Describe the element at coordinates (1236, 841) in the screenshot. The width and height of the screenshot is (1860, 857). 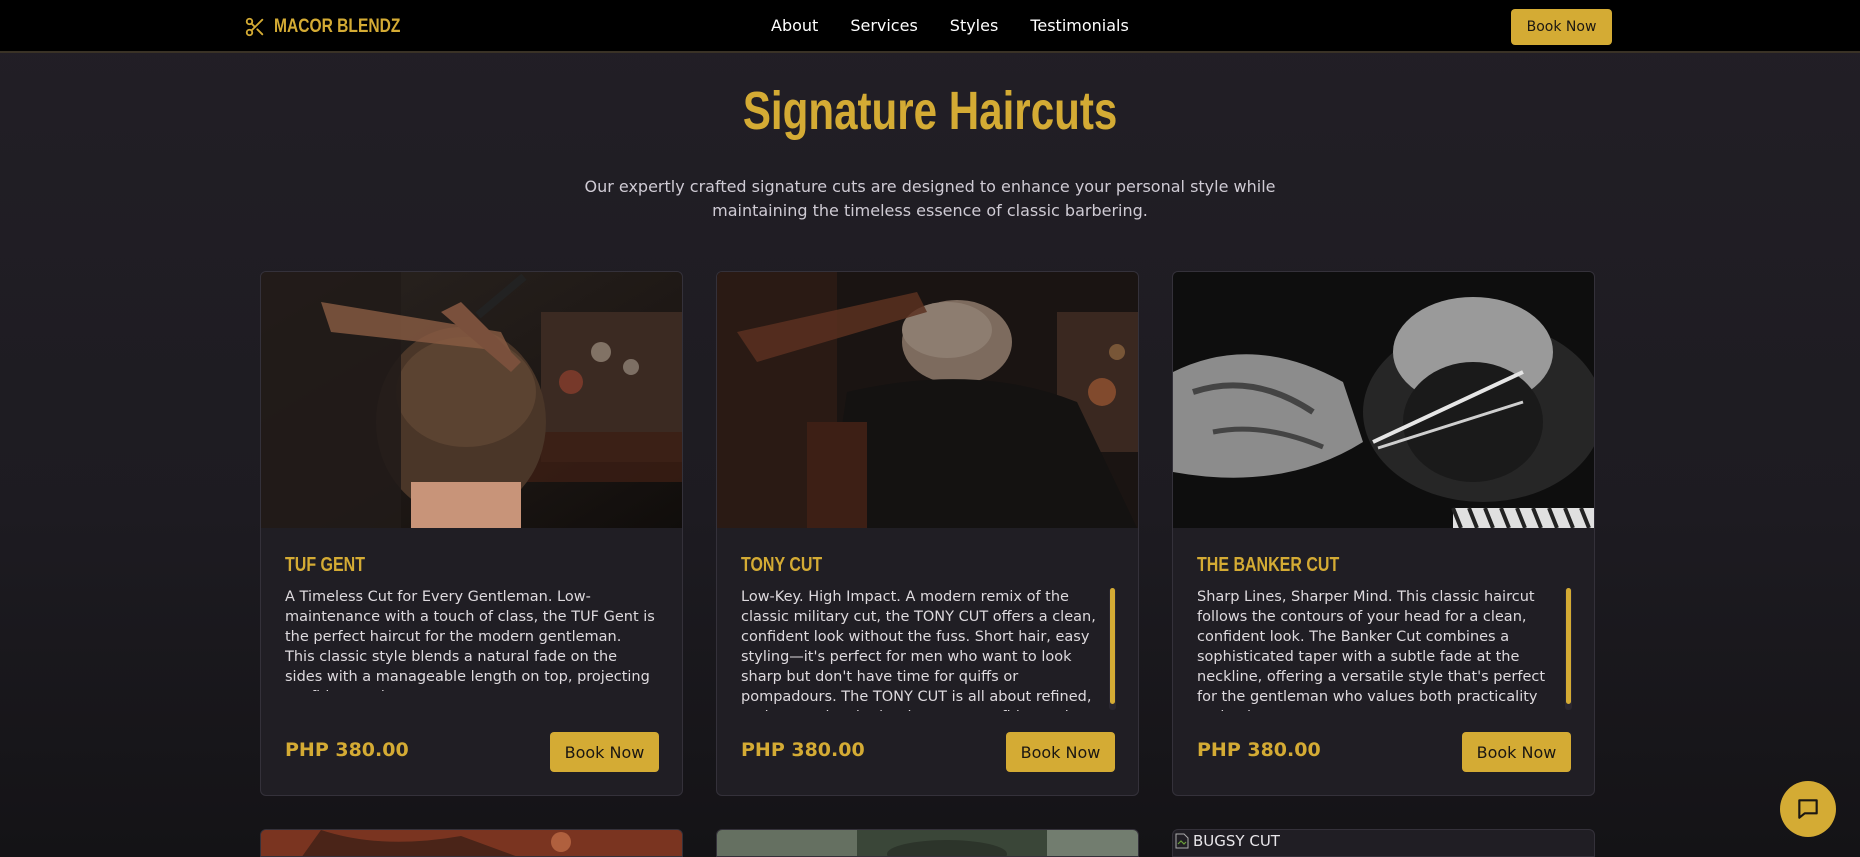
I see `broken-image-alt-text: BUGSY CUT` at that location.